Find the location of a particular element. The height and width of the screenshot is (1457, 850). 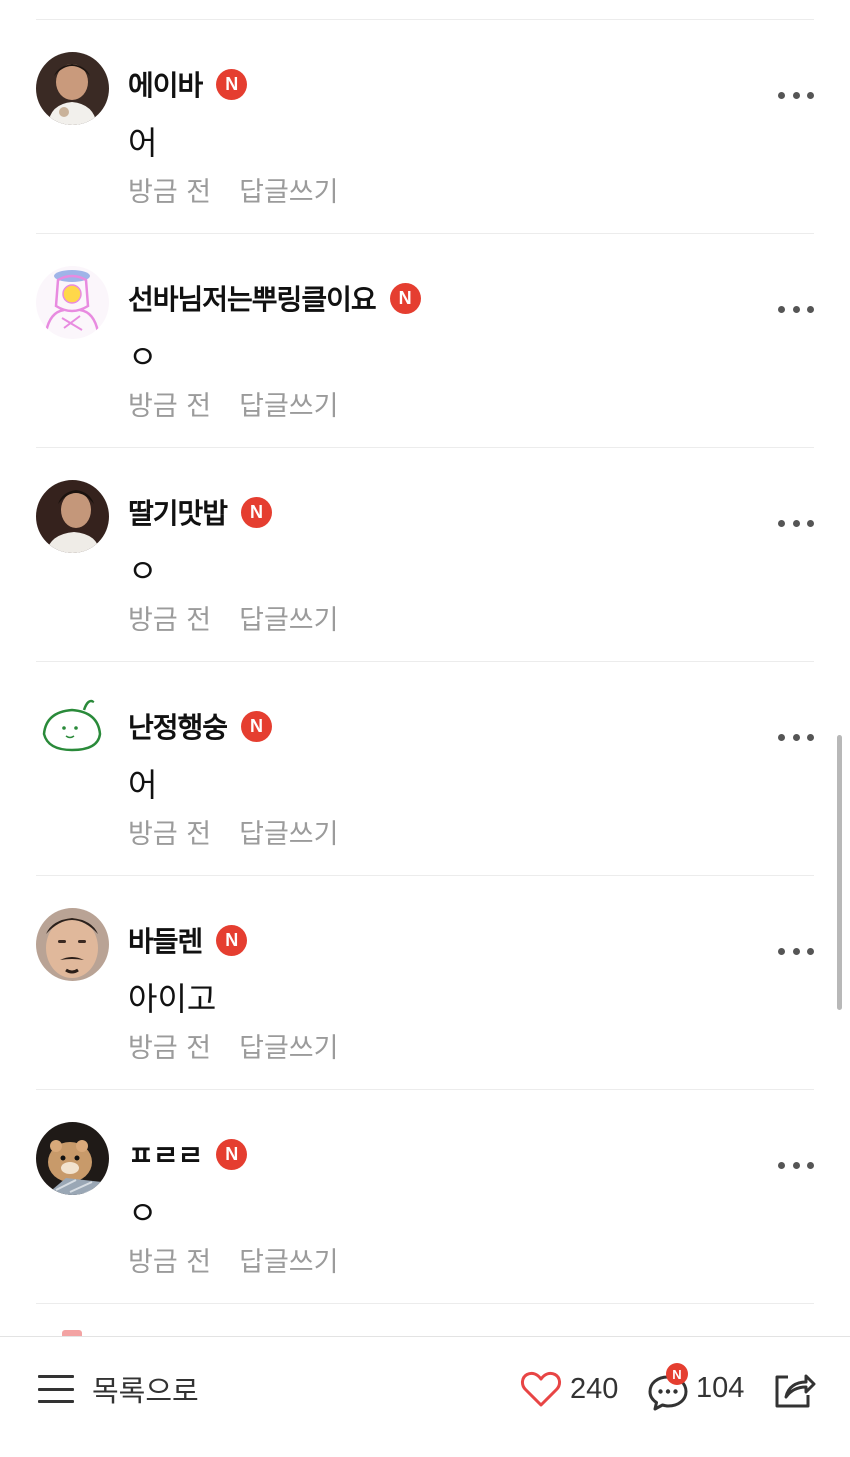

comment-item: 바들렌 N 아이고 방금 전 답글쓰기 is located at coordinates (425, 983).